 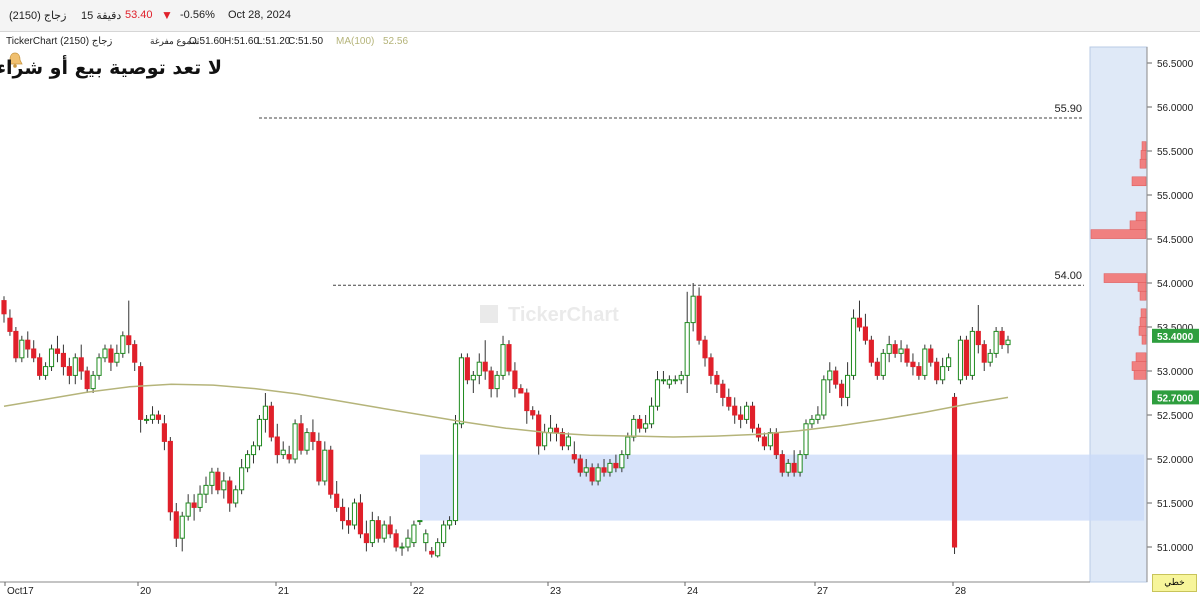 I want to click on symbol-label: (2150) زجاج, so click(x=37, y=15).